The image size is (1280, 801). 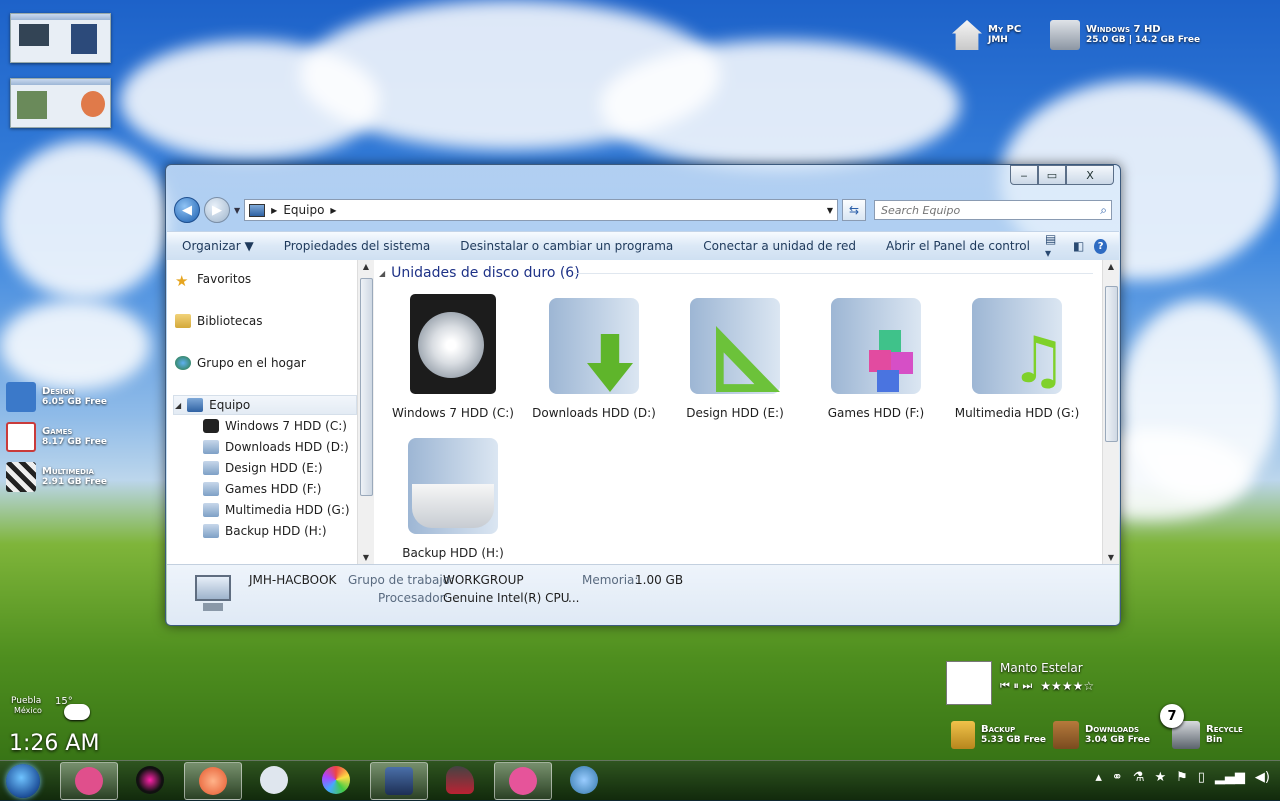 What do you see at coordinates (74, 482) in the screenshot?
I see `multimedia-drive-sub: 2.91 GB Free` at bounding box center [74, 482].